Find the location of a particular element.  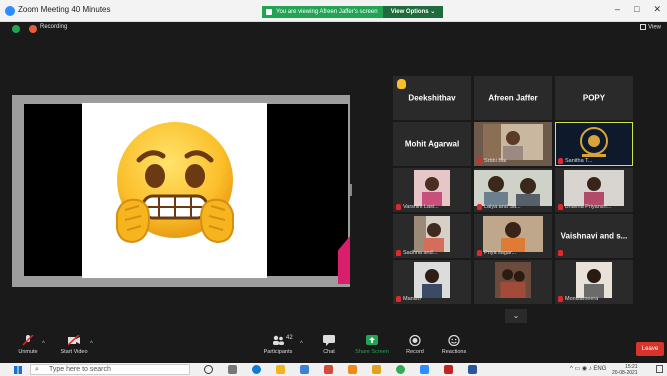

chat-button: Chat is located at coordinates (329, 345).